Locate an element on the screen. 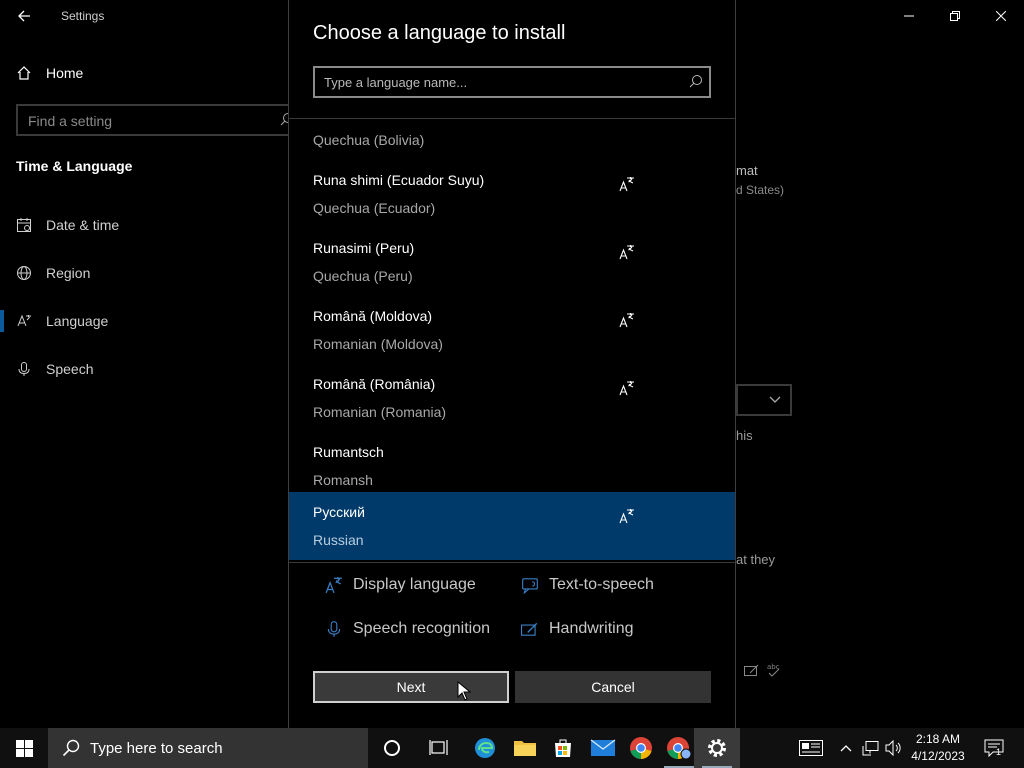  list-item-quechua-bolivia: Quechua (Bolivia) is located at coordinates (512, 140).